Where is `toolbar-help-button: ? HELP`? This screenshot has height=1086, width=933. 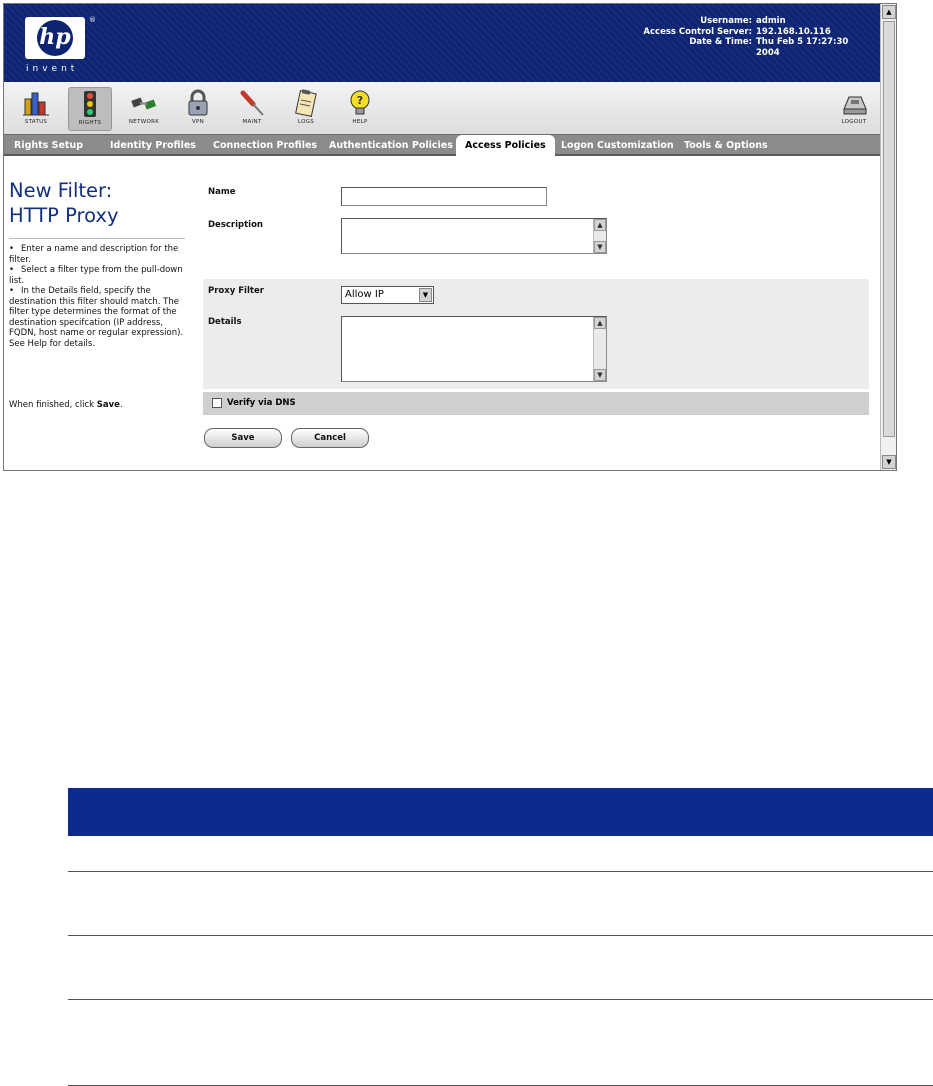 toolbar-help-button: ? HELP is located at coordinates (360, 109).